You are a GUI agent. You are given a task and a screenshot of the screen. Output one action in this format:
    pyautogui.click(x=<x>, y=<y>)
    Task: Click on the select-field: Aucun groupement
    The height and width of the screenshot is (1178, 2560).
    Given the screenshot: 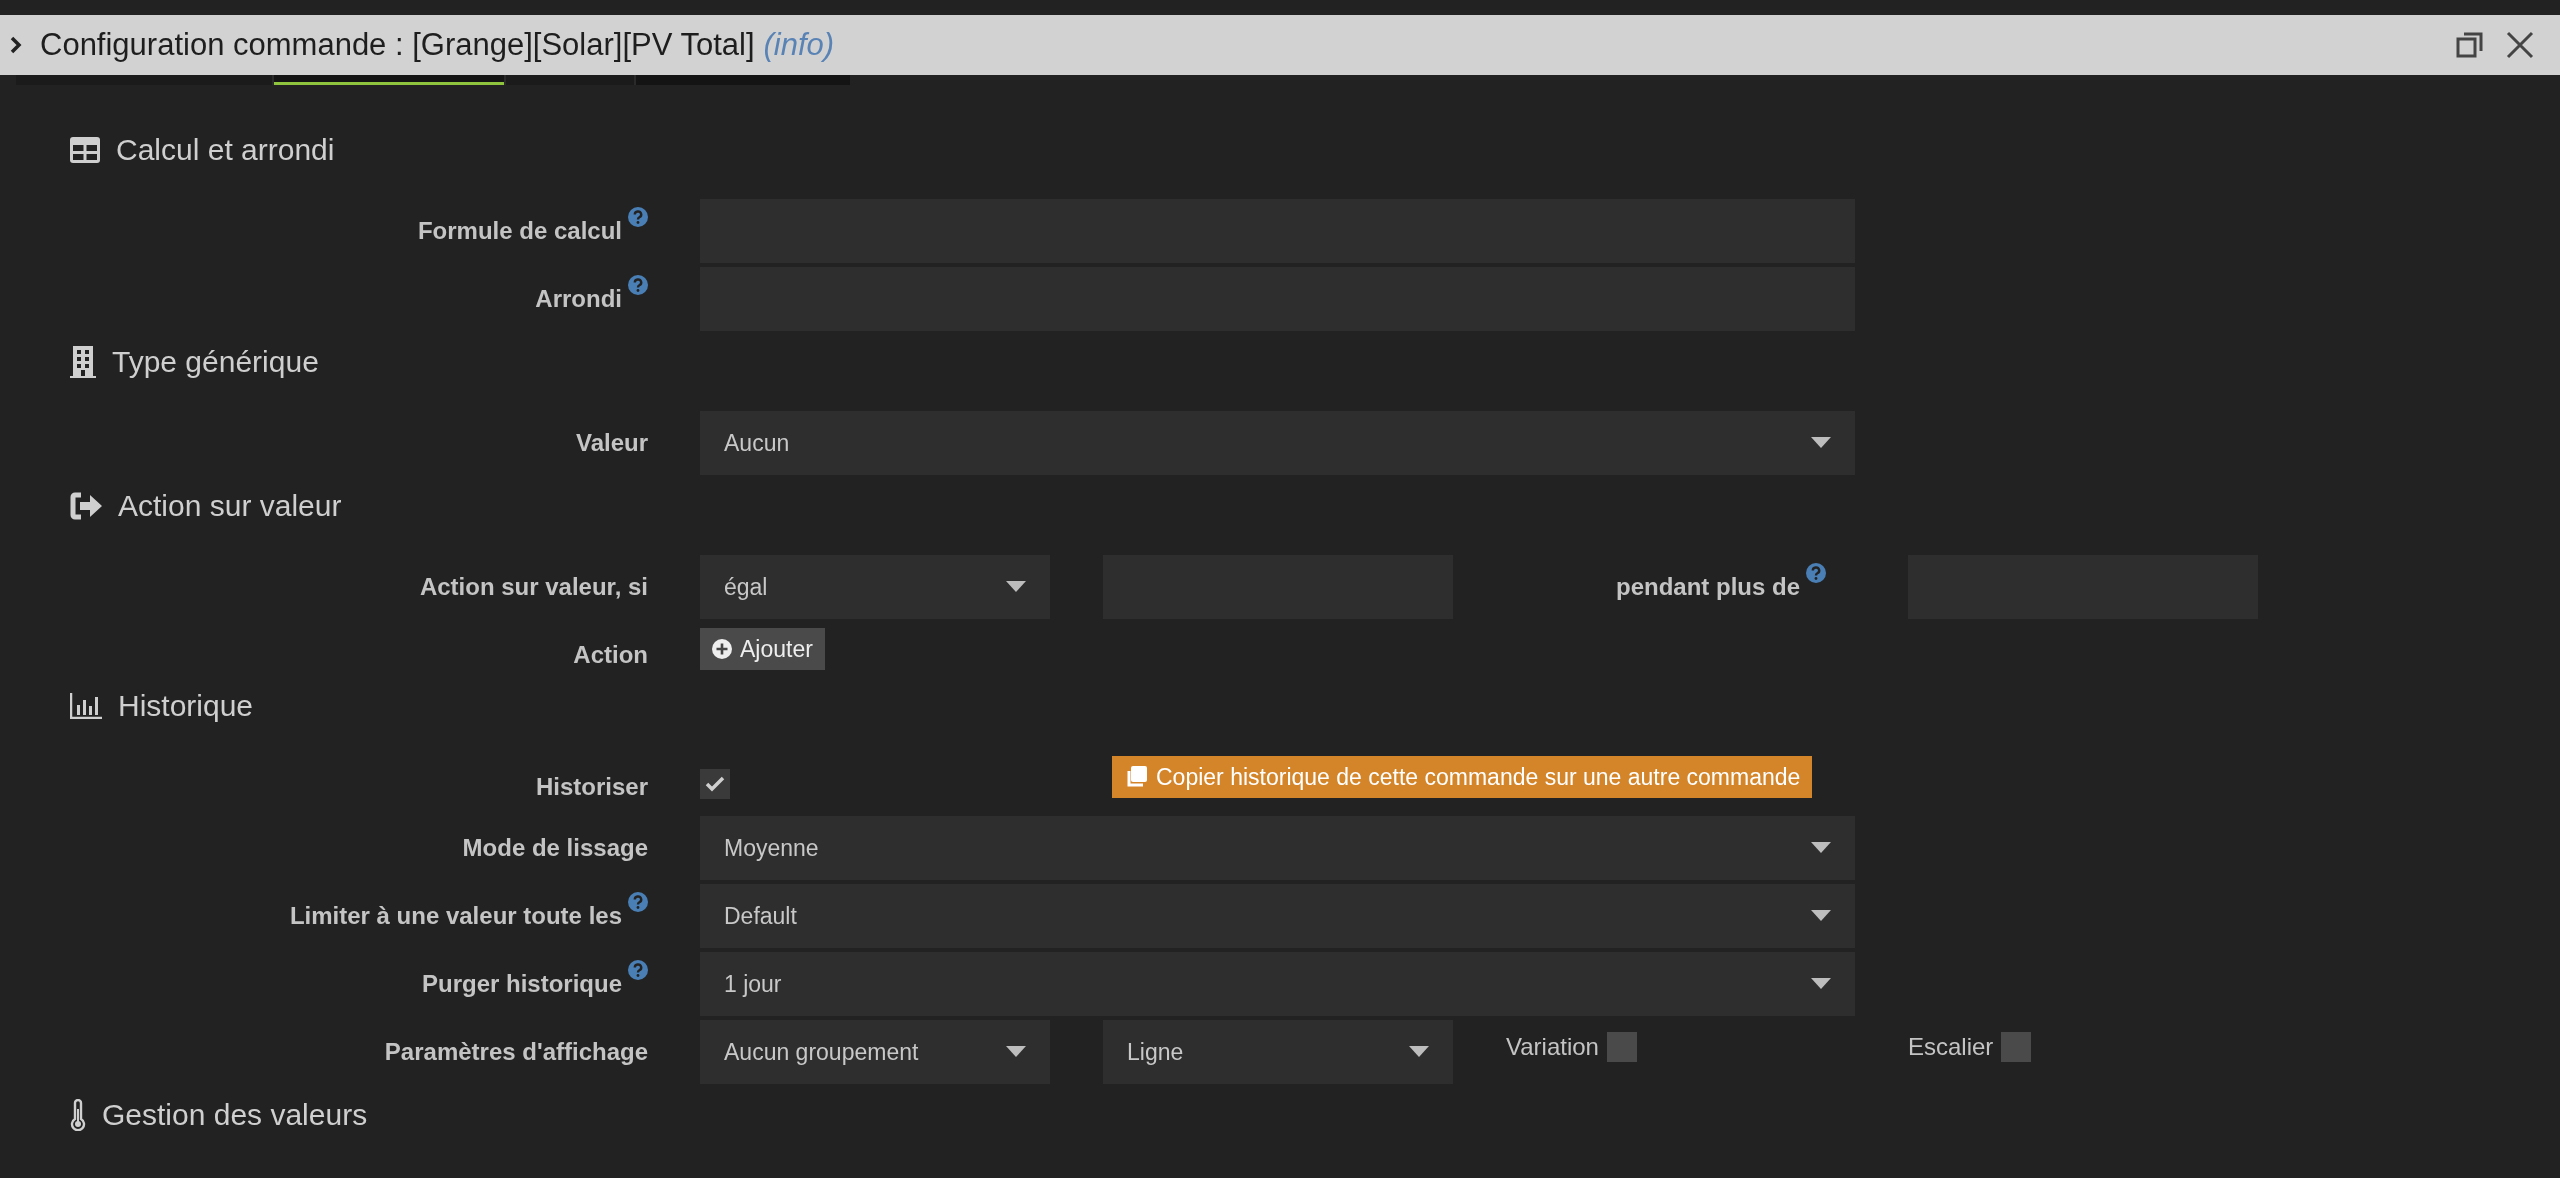 What is the action you would take?
    pyautogui.click(x=875, y=1052)
    